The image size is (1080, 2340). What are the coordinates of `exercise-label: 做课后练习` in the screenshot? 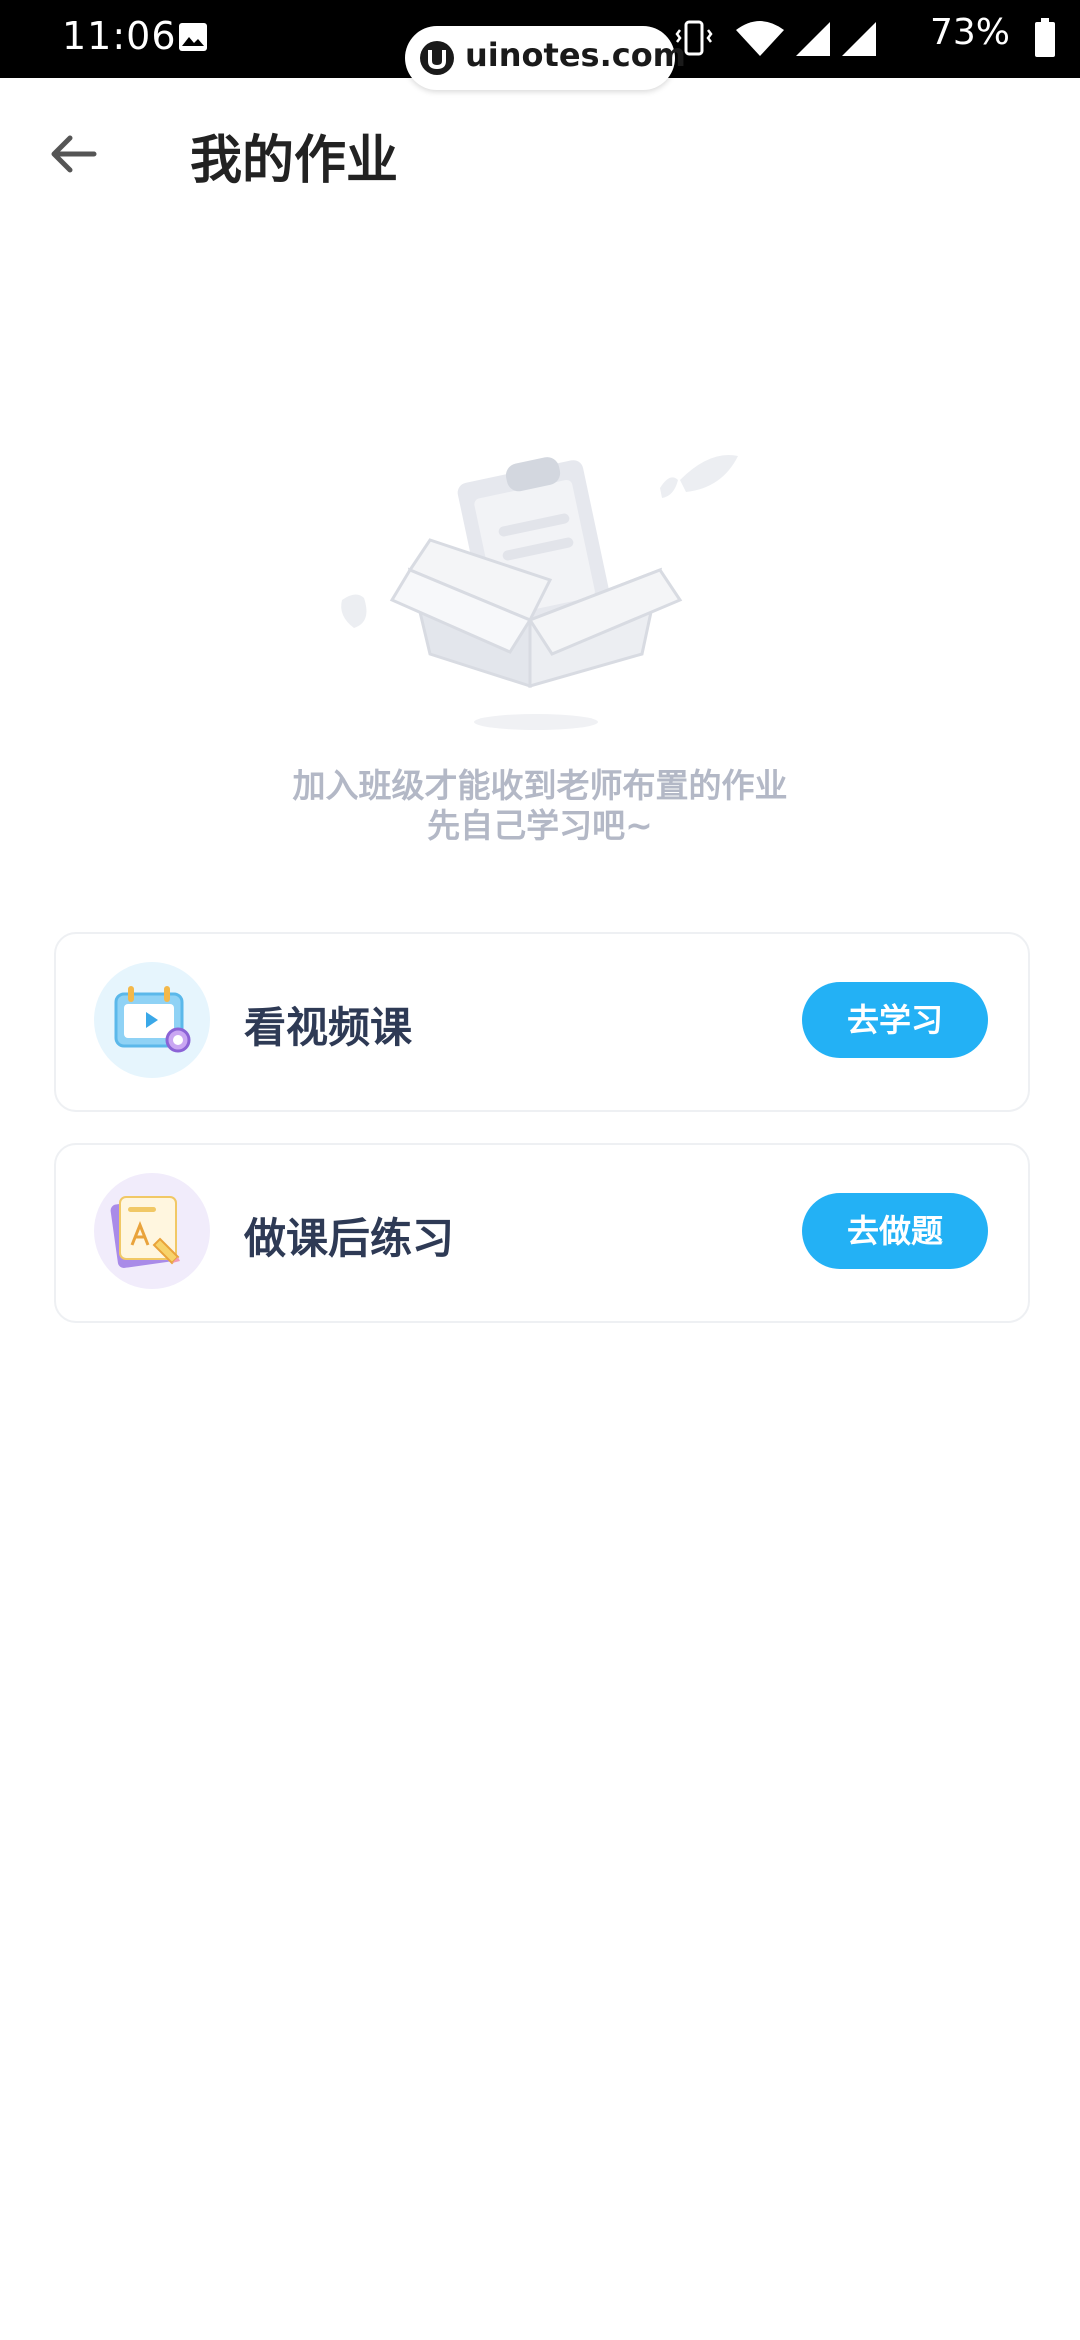 It's located at (349, 1238).